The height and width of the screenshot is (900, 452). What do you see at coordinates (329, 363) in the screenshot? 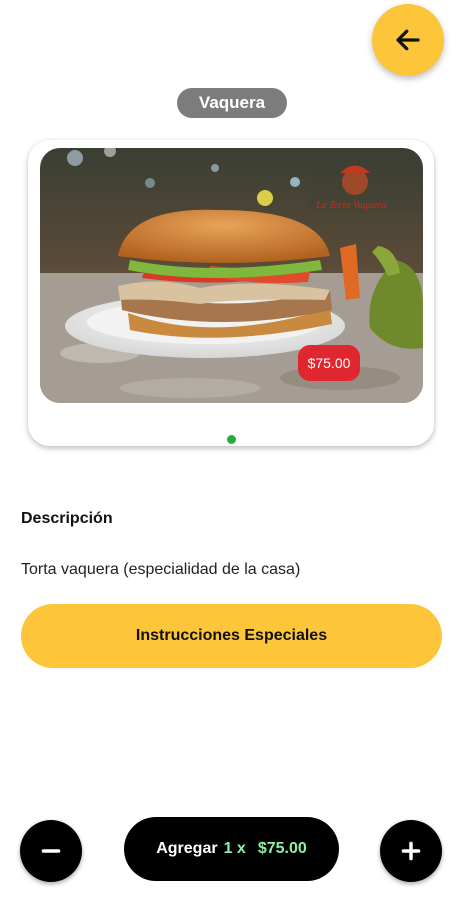
I see `price-badge: $75.00` at bounding box center [329, 363].